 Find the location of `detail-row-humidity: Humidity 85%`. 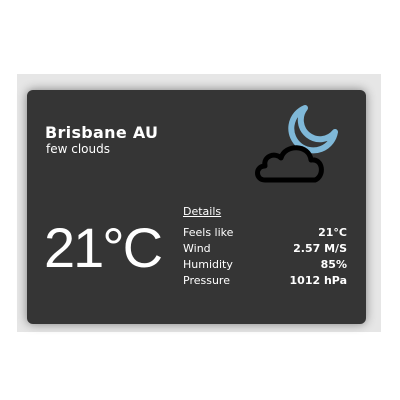

detail-row-humidity: Humidity 85% is located at coordinates (265, 265).